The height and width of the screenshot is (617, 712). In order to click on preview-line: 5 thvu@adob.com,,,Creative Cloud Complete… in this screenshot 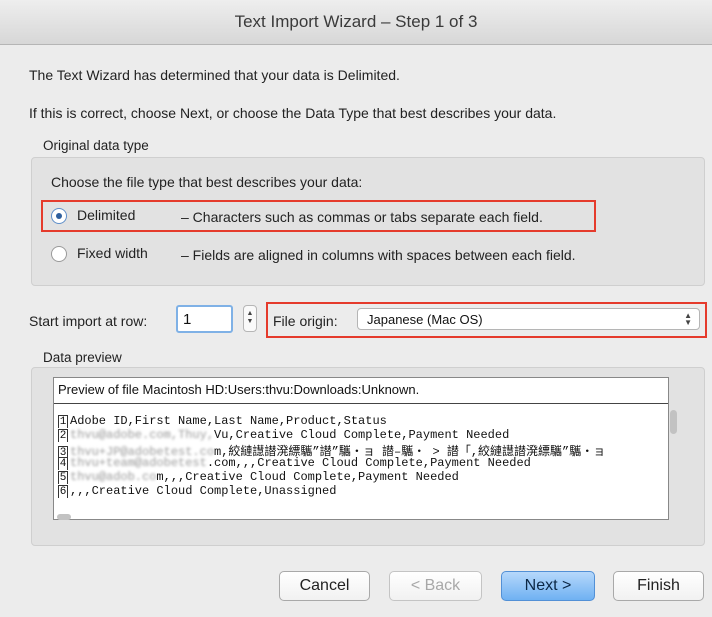, I will do `click(258, 477)`.